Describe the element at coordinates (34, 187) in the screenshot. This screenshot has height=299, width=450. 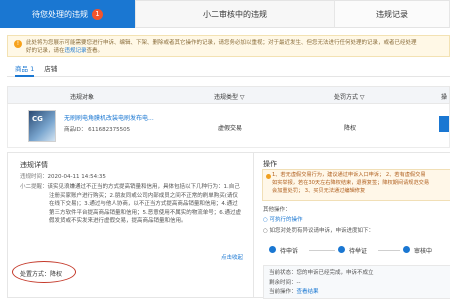
I see `reminder-label: 小二提醒：` at that location.